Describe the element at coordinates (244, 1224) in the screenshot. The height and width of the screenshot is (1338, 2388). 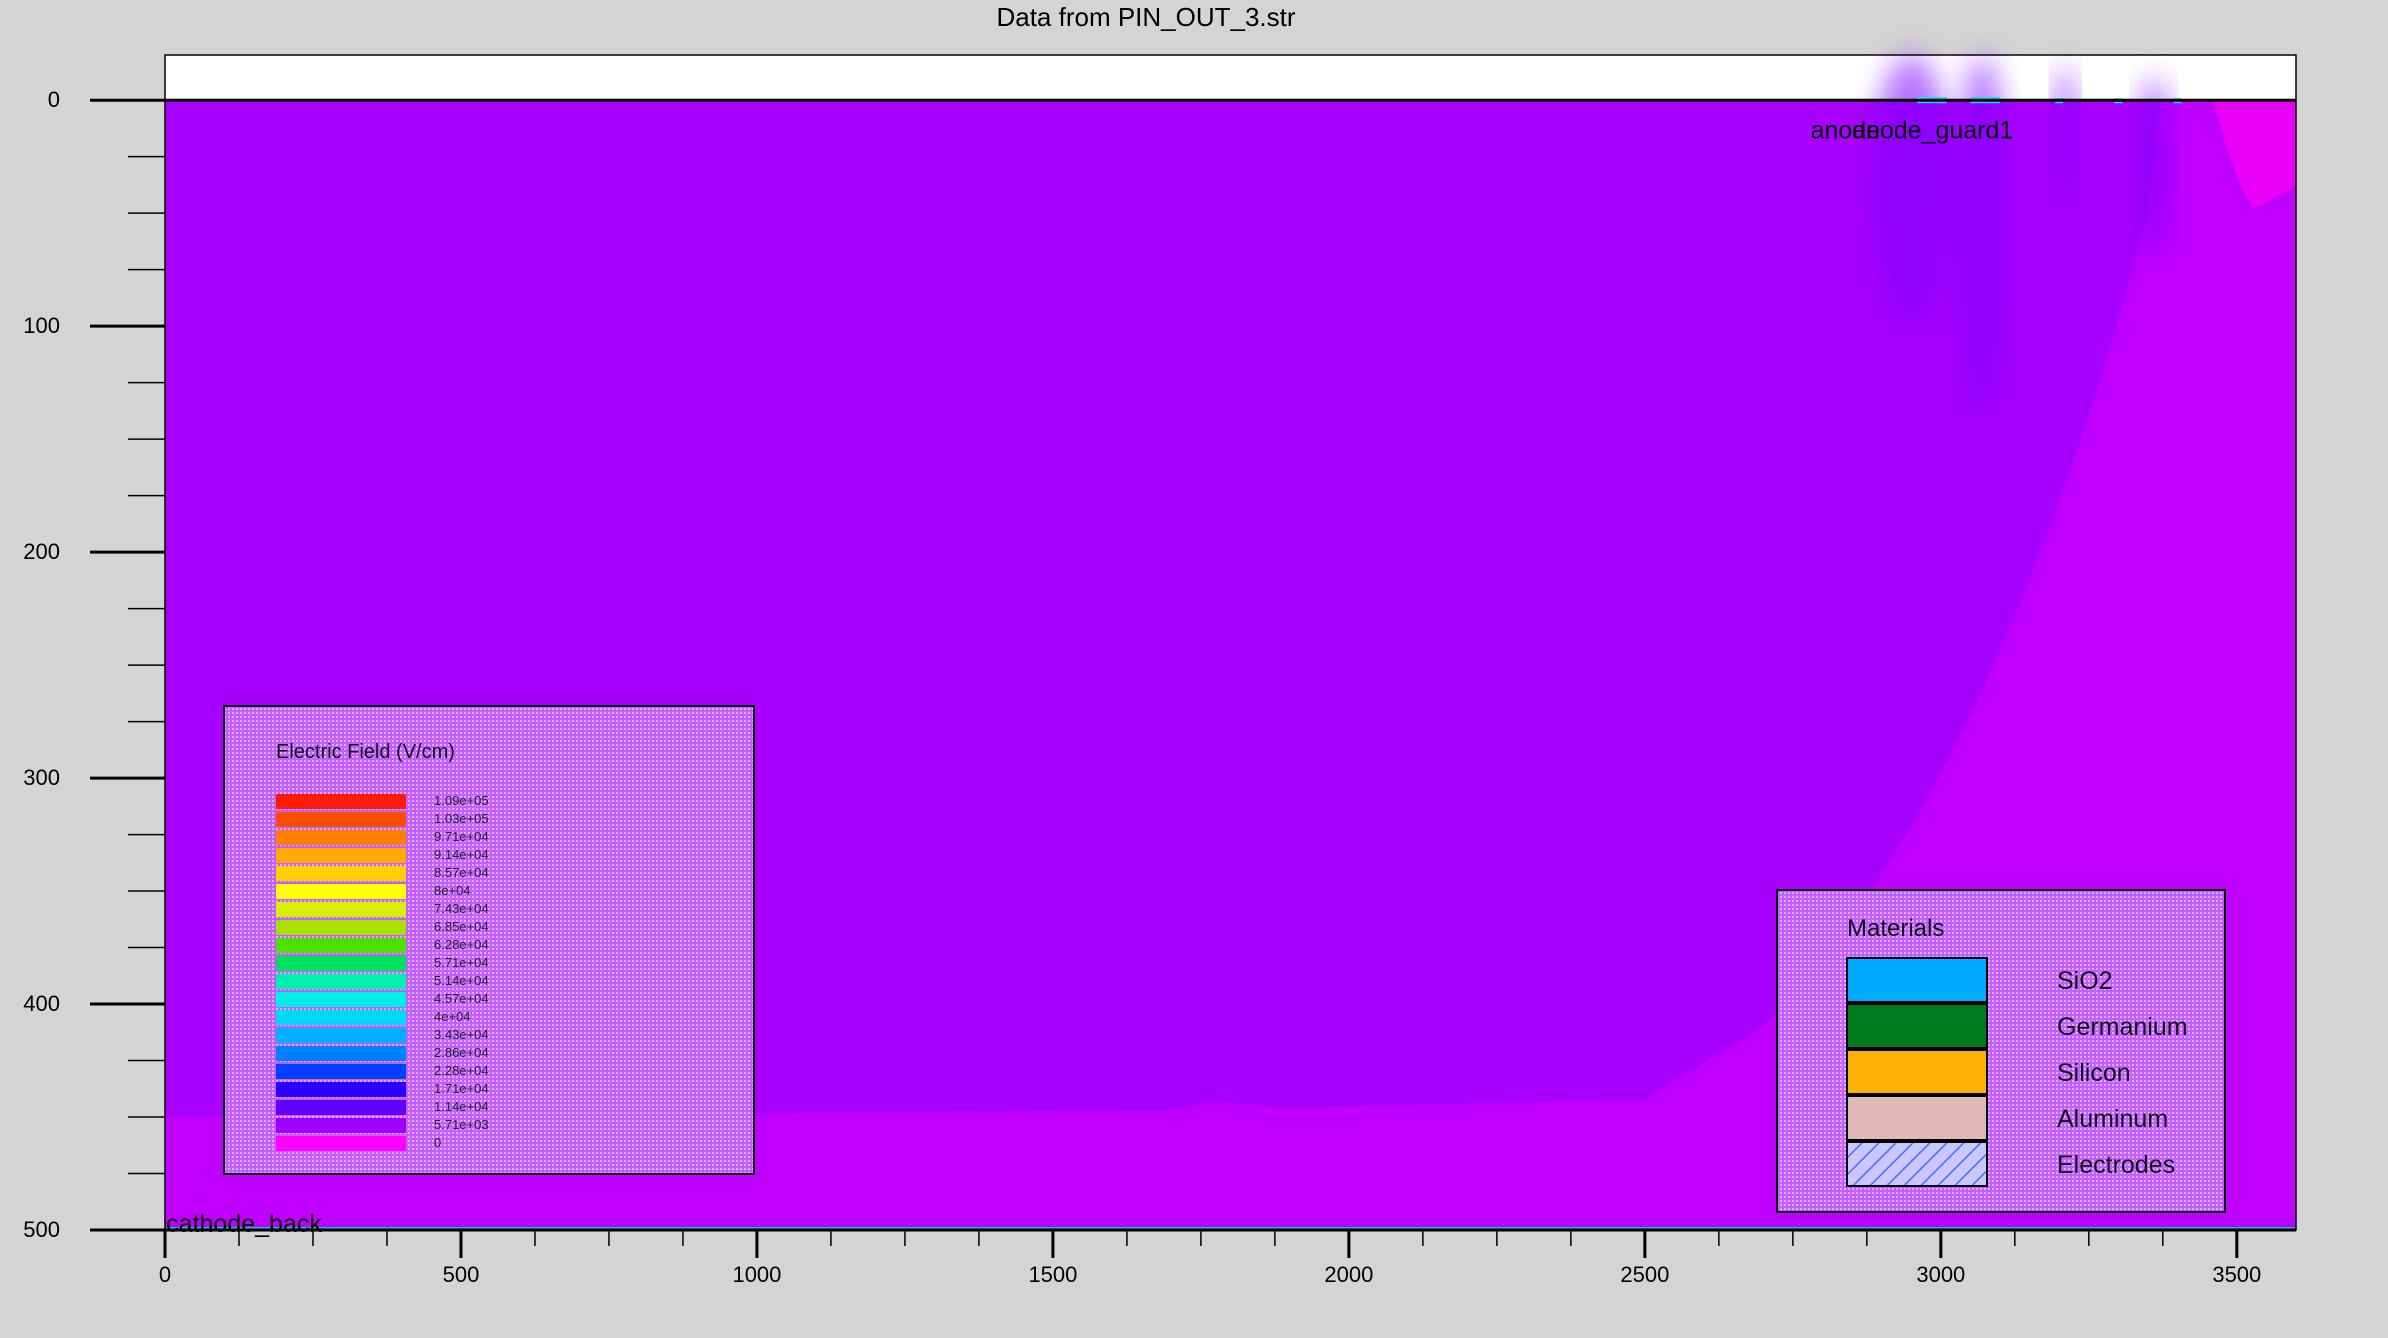
I see `electrode-label: cathode_back` at that location.